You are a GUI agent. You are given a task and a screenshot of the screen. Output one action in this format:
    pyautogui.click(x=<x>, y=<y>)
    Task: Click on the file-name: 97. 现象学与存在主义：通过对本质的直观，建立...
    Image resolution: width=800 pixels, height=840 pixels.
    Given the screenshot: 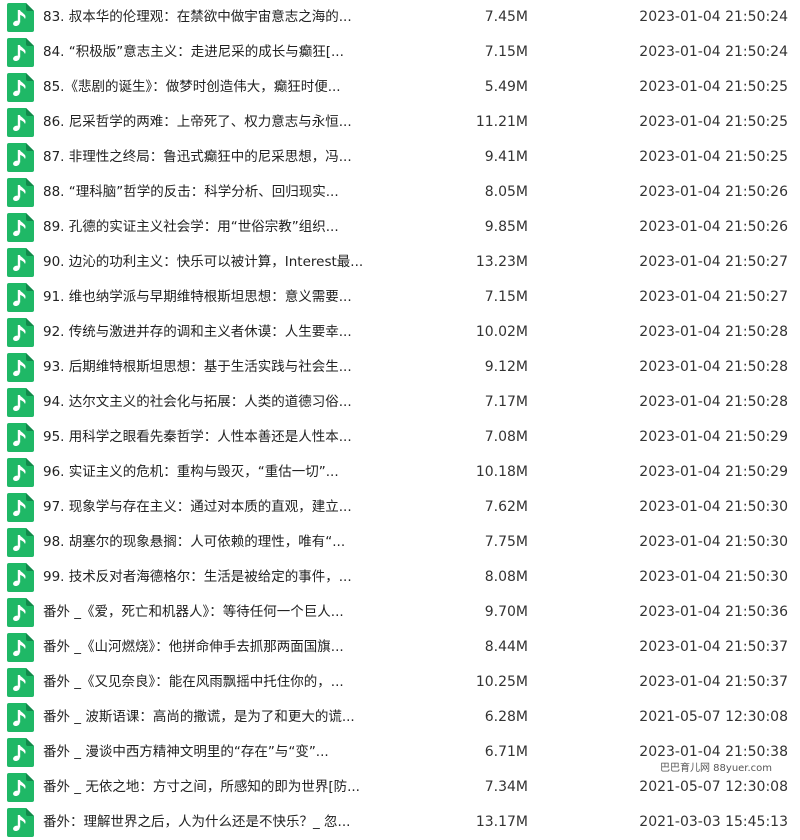 What is the action you would take?
    pyautogui.click(x=197, y=507)
    